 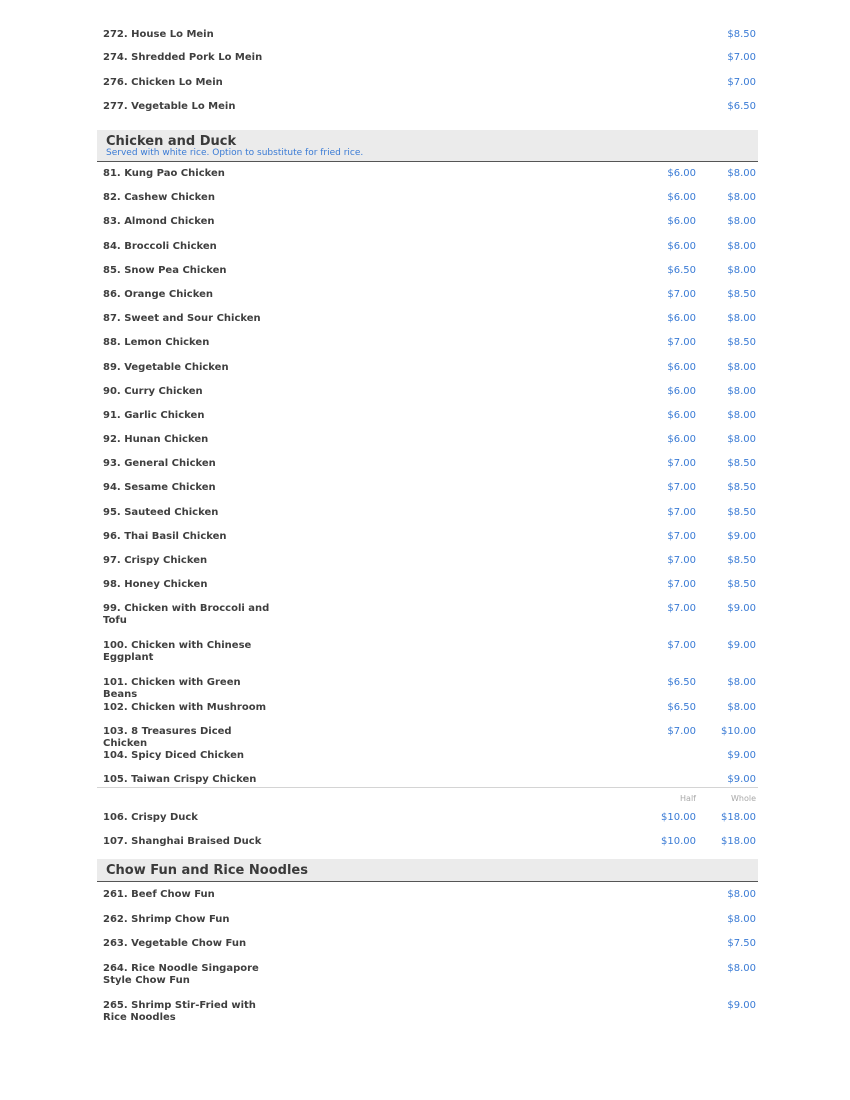 What do you see at coordinates (159, 464) in the screenshot?
I see `item-name: 93. General Chicken` at bounding box center [159, 464].